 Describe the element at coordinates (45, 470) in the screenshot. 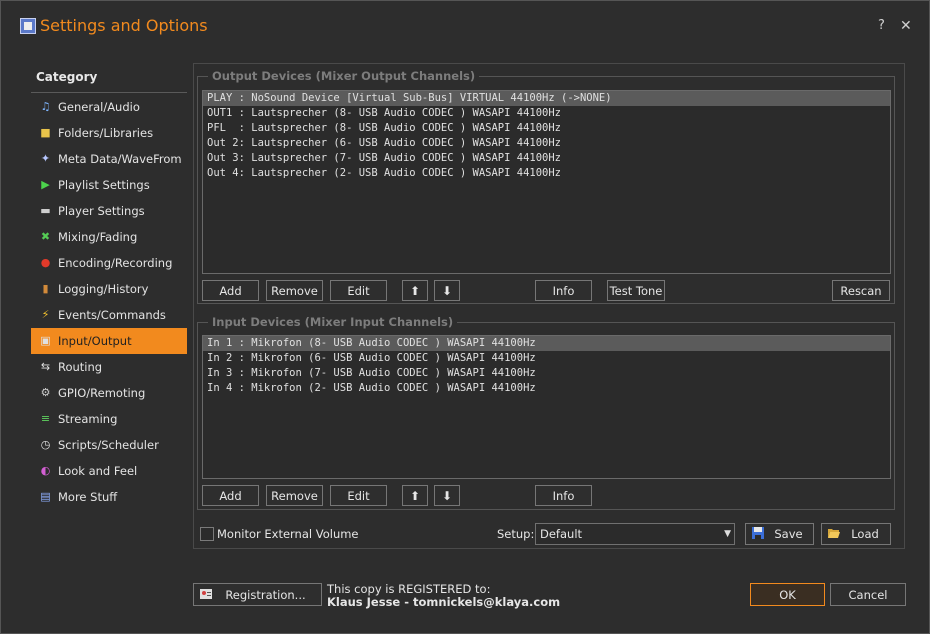

I see `category-icon: ◐` at that location.